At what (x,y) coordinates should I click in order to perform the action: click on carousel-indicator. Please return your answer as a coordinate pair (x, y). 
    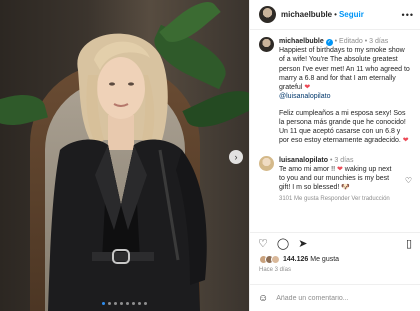
    Looking at the image, I should click on (124, 303).